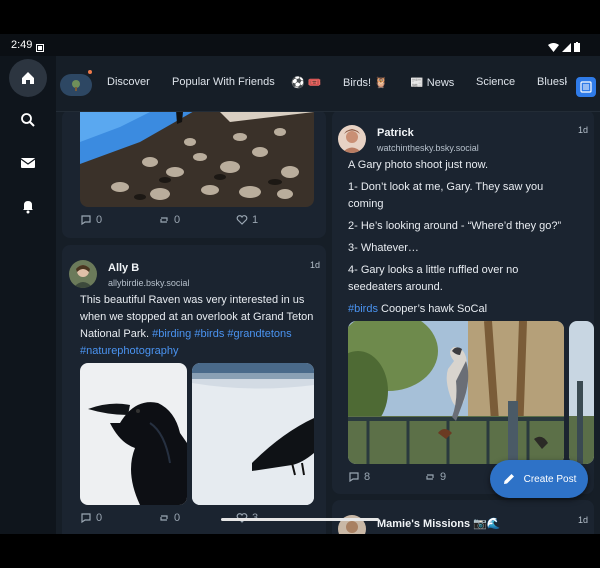 This screenshot has height=568, width=600. I want to click on status-bar, so click(300, 45).